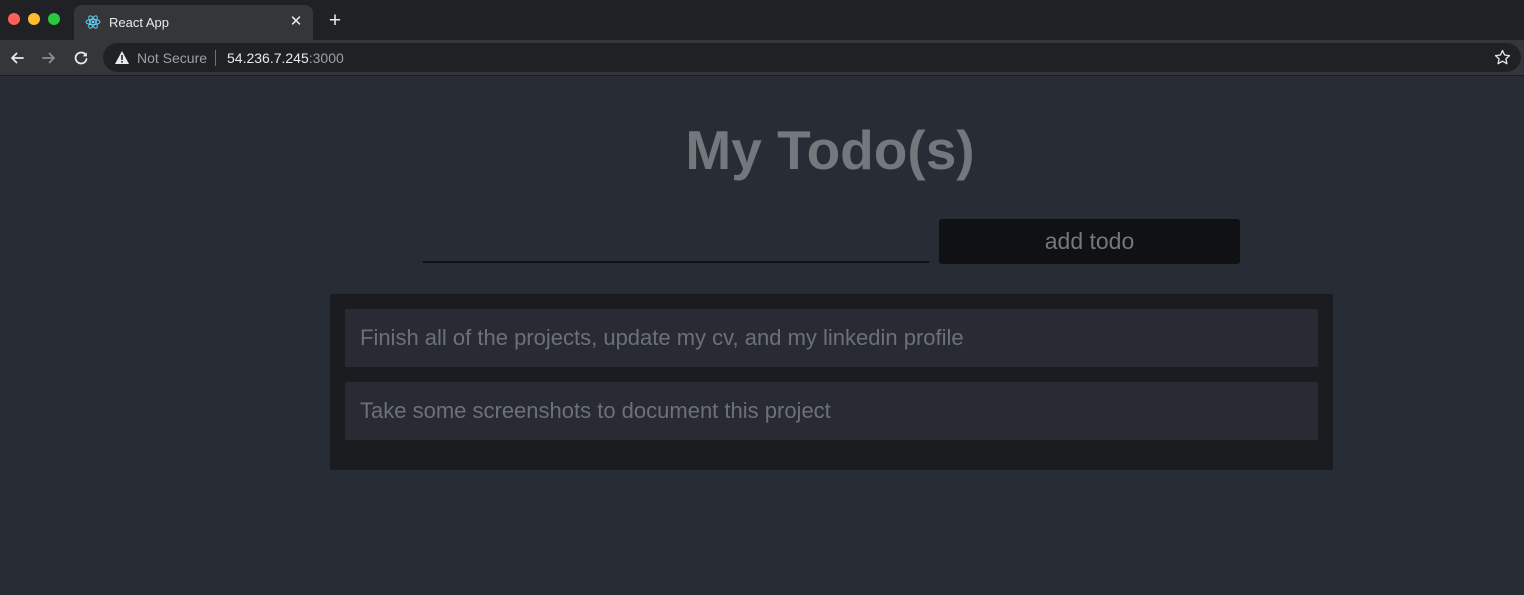 The width and height of the screenshot is (1524, 595). What do you see at coordinates (14, 19) in the screenshot?
I see `window-close-button` at bounding box center [14, 19].